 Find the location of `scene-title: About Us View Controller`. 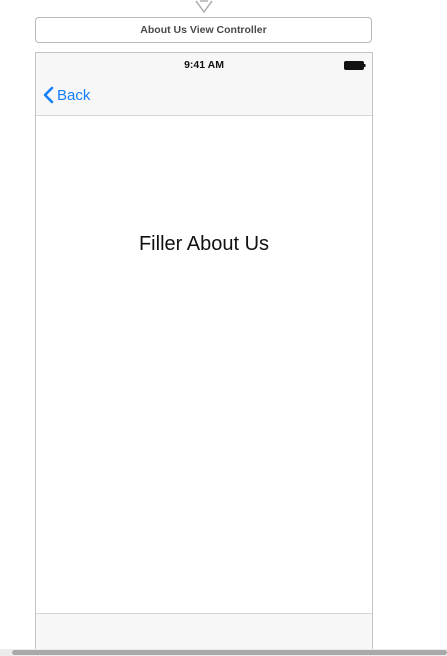

scene-title: About Us View Controller is located at coordinates (203, 30).